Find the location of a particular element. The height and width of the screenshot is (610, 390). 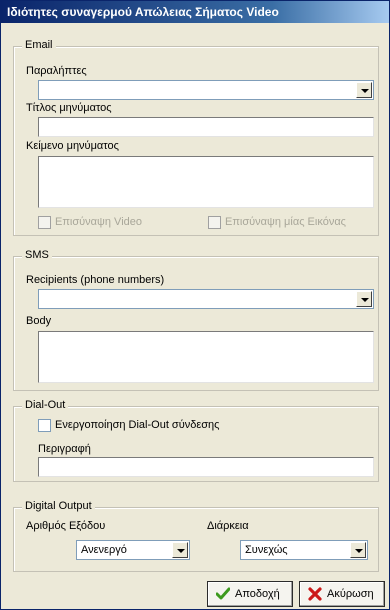

duration-value: Συνεχώς is located at coordinates (266, 550).